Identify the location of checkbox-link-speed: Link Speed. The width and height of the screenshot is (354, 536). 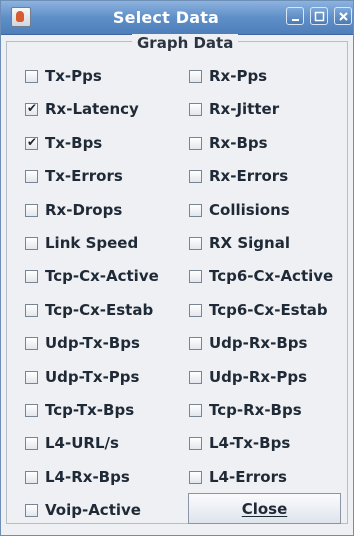
(81, 243).